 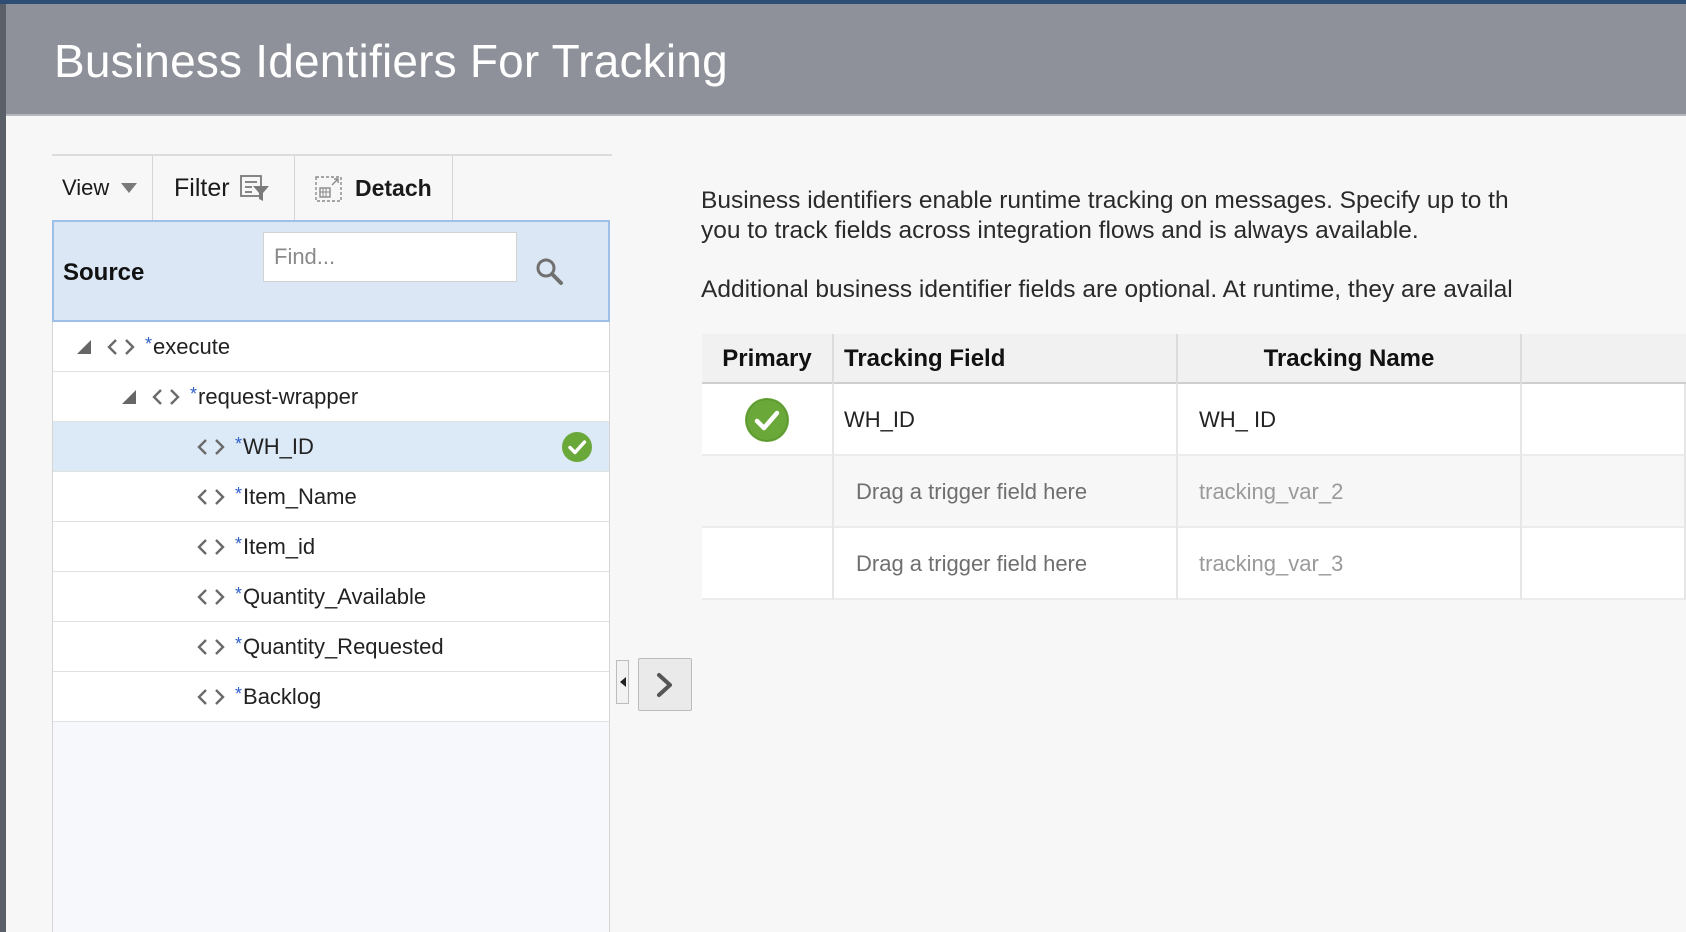 What do you see at coordinates (129, 188) in the screenshot?
I see `caret-down-icon` at bounding box center [129, 188].